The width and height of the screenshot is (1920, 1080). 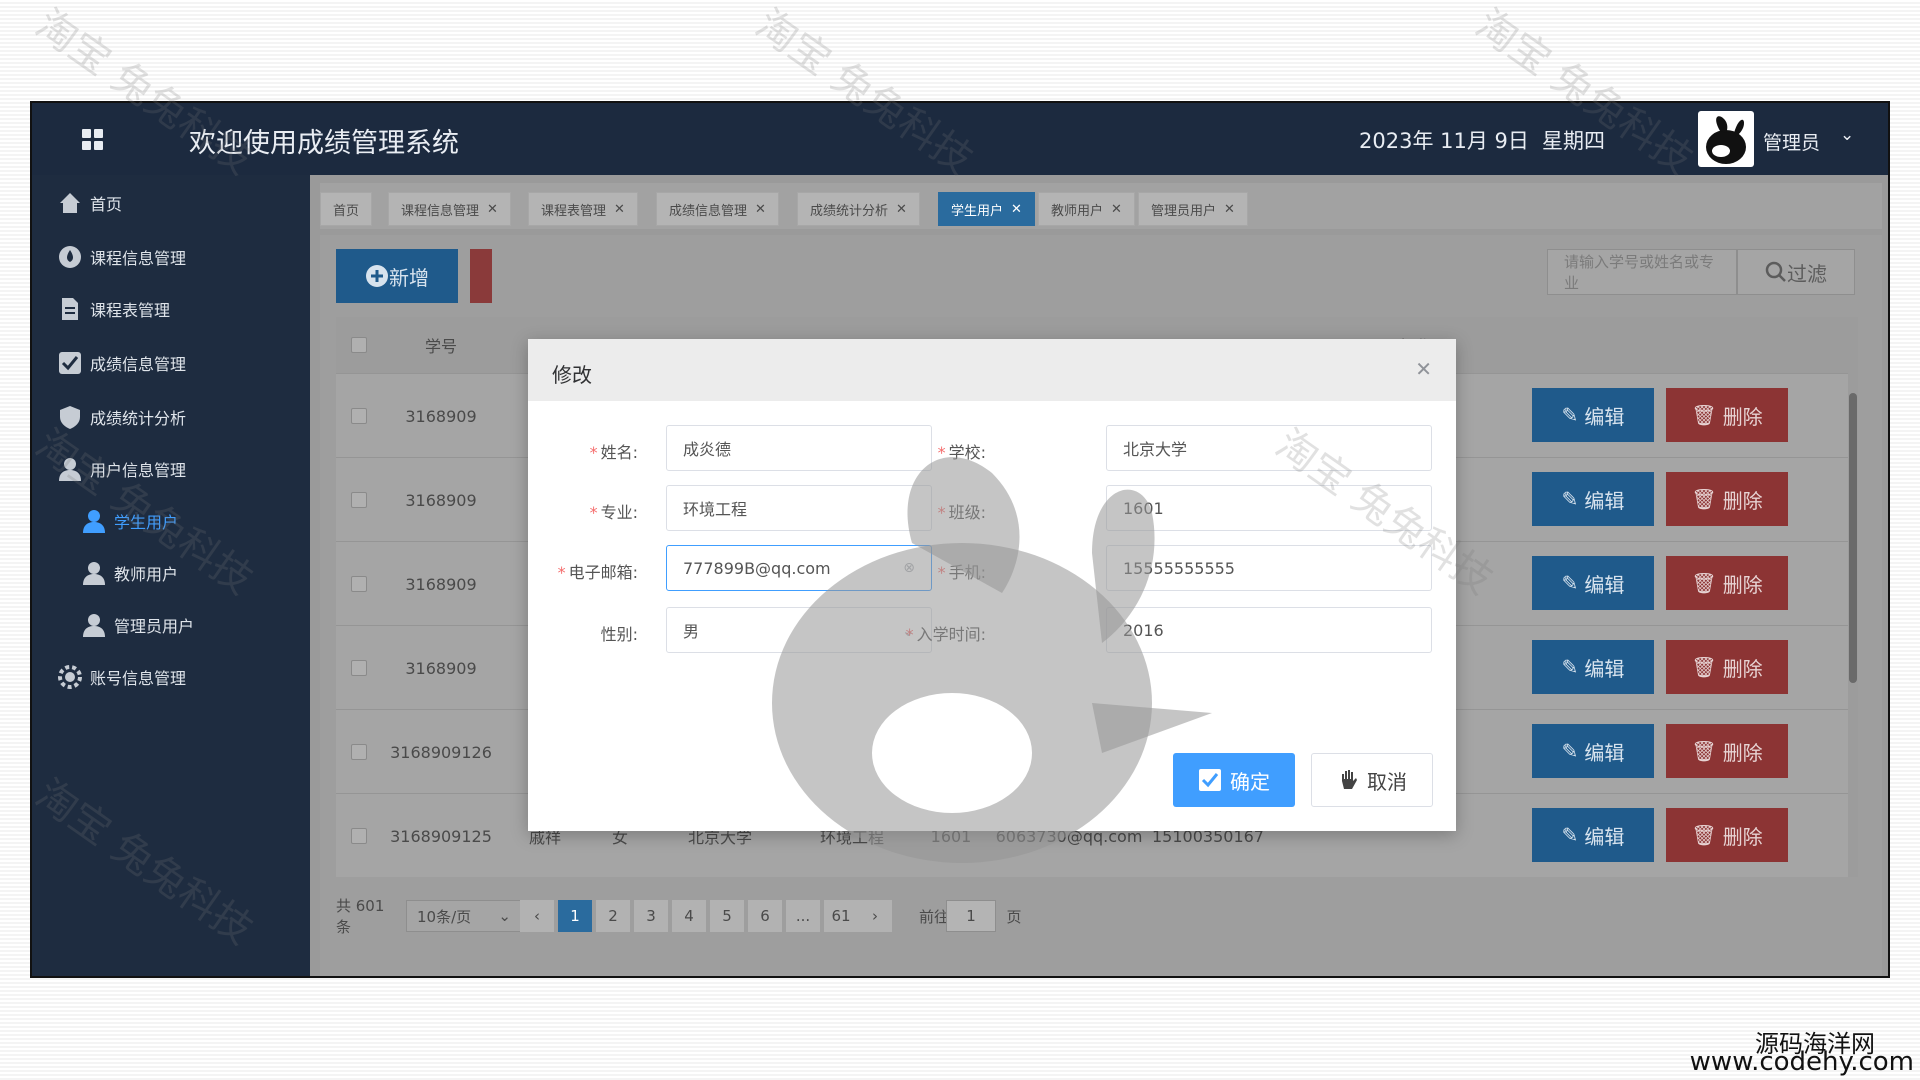 What do you see at coordinates (651, 916) in the screenshot?
I see `page-number-button: 3` at bounding box center [651, 916].